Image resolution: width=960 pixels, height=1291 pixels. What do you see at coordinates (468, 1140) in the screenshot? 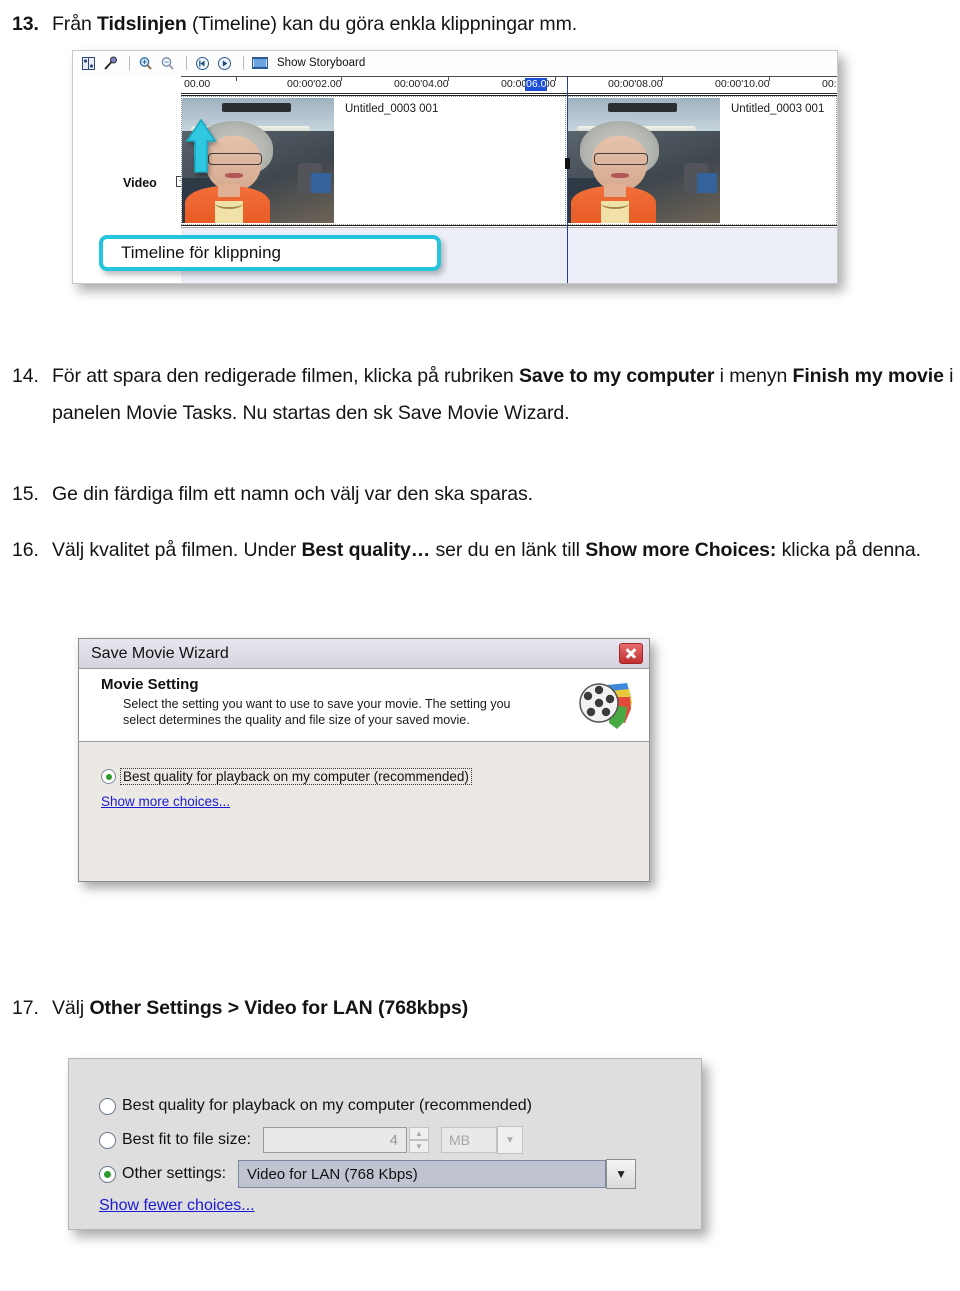
I see `file-size-unit-select: MB` at bounding box center [468, 1140].